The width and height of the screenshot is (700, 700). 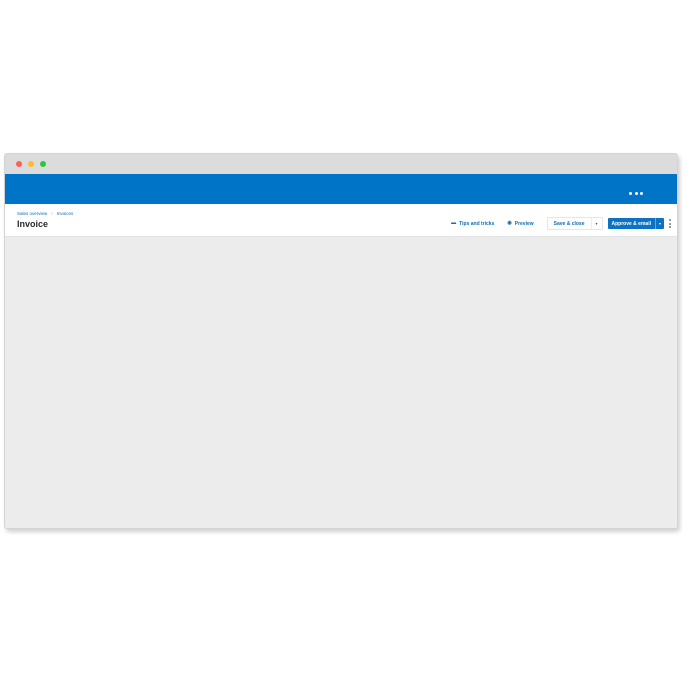 What do you see at coordinates (636, 193) in the screenshot?
I see `more-horizontal-icon` at bounding box center [636, 193].